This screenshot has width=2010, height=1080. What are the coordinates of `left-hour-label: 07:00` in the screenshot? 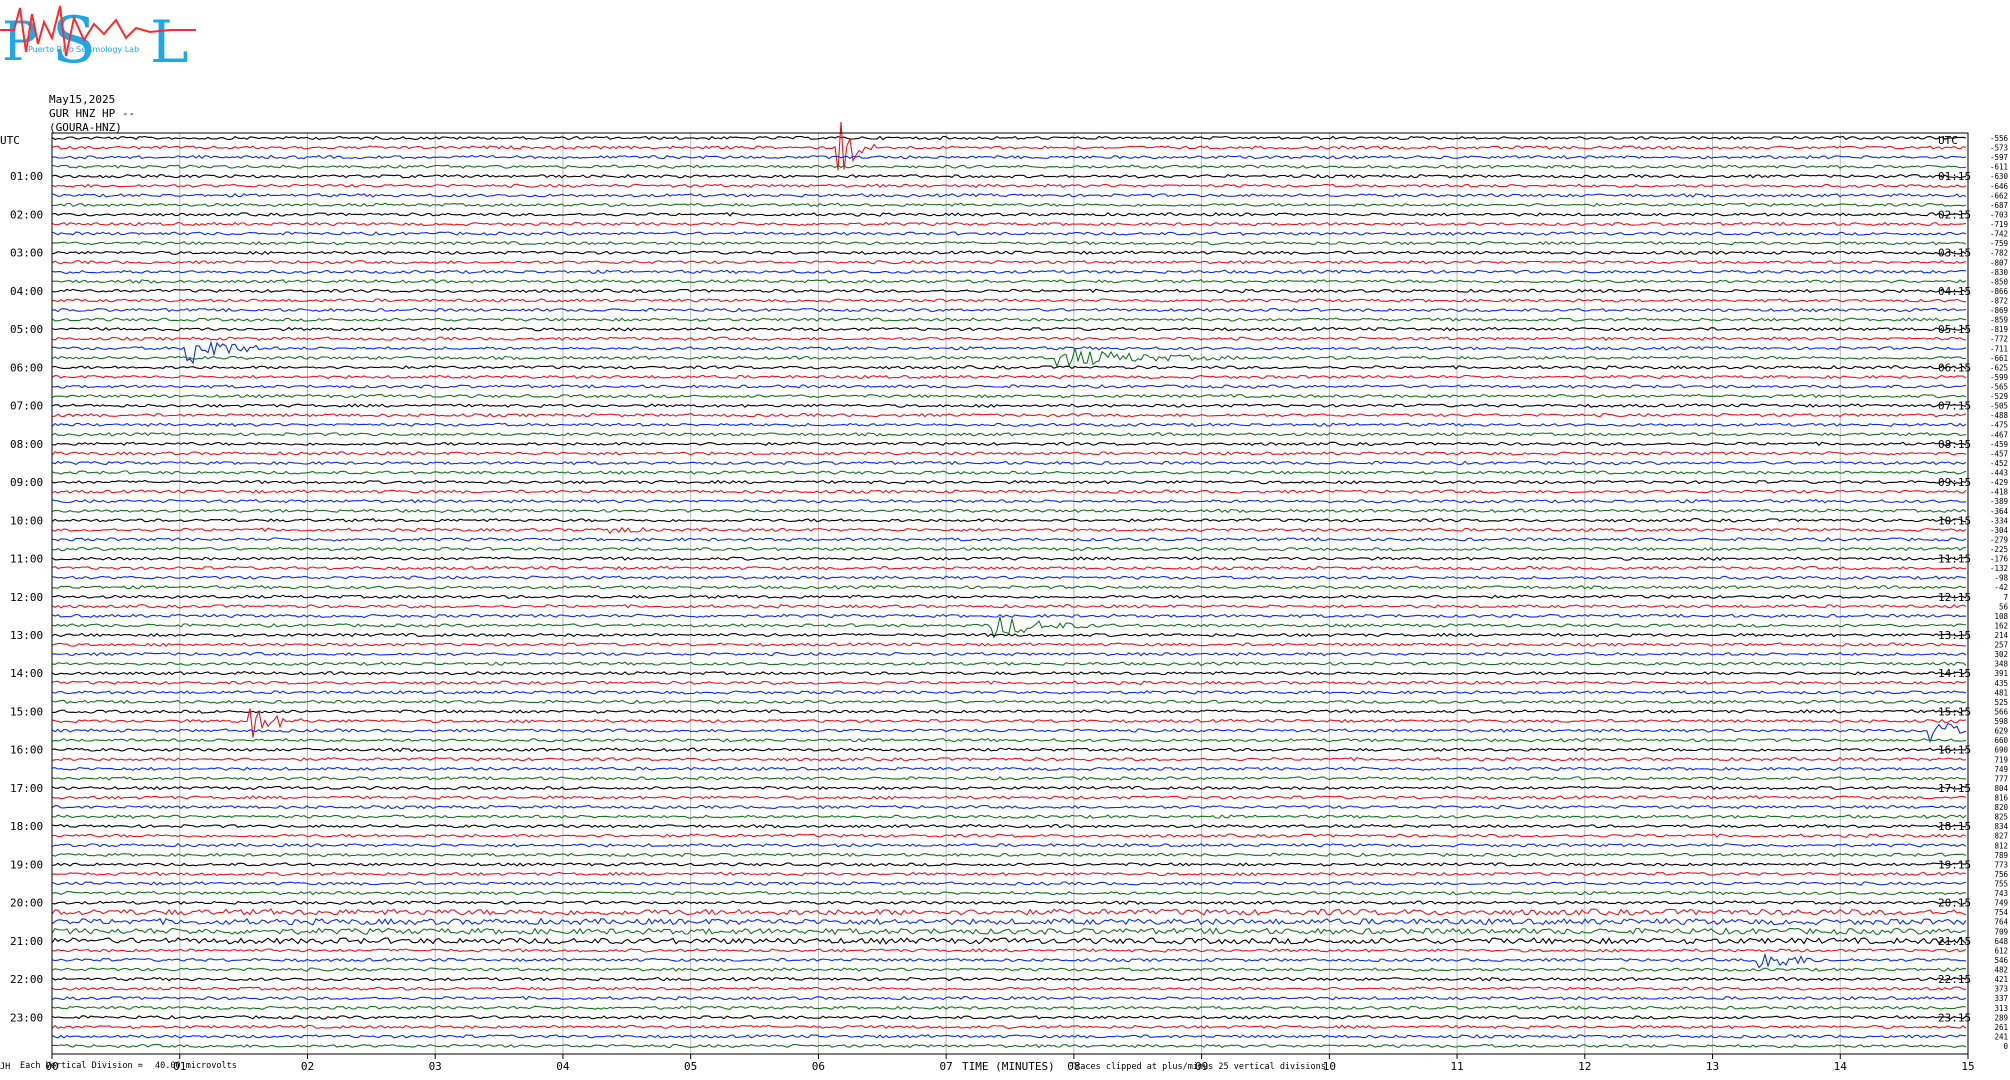 It's located at (26, 406).